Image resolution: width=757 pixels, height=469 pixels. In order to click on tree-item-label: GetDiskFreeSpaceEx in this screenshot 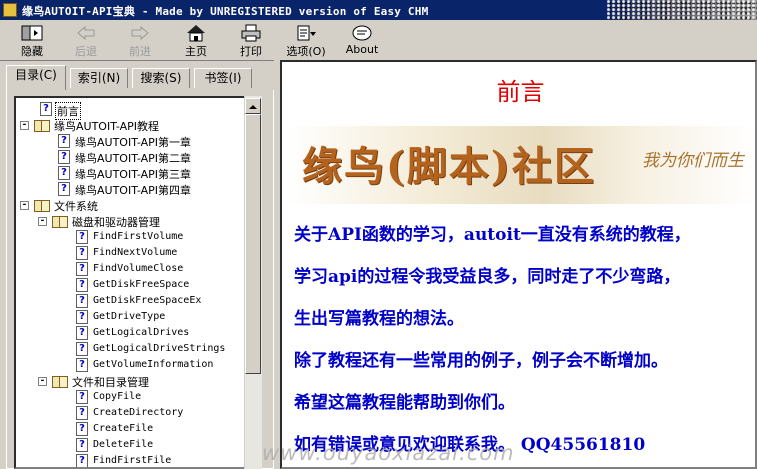, I will do `click(147, 300)`.